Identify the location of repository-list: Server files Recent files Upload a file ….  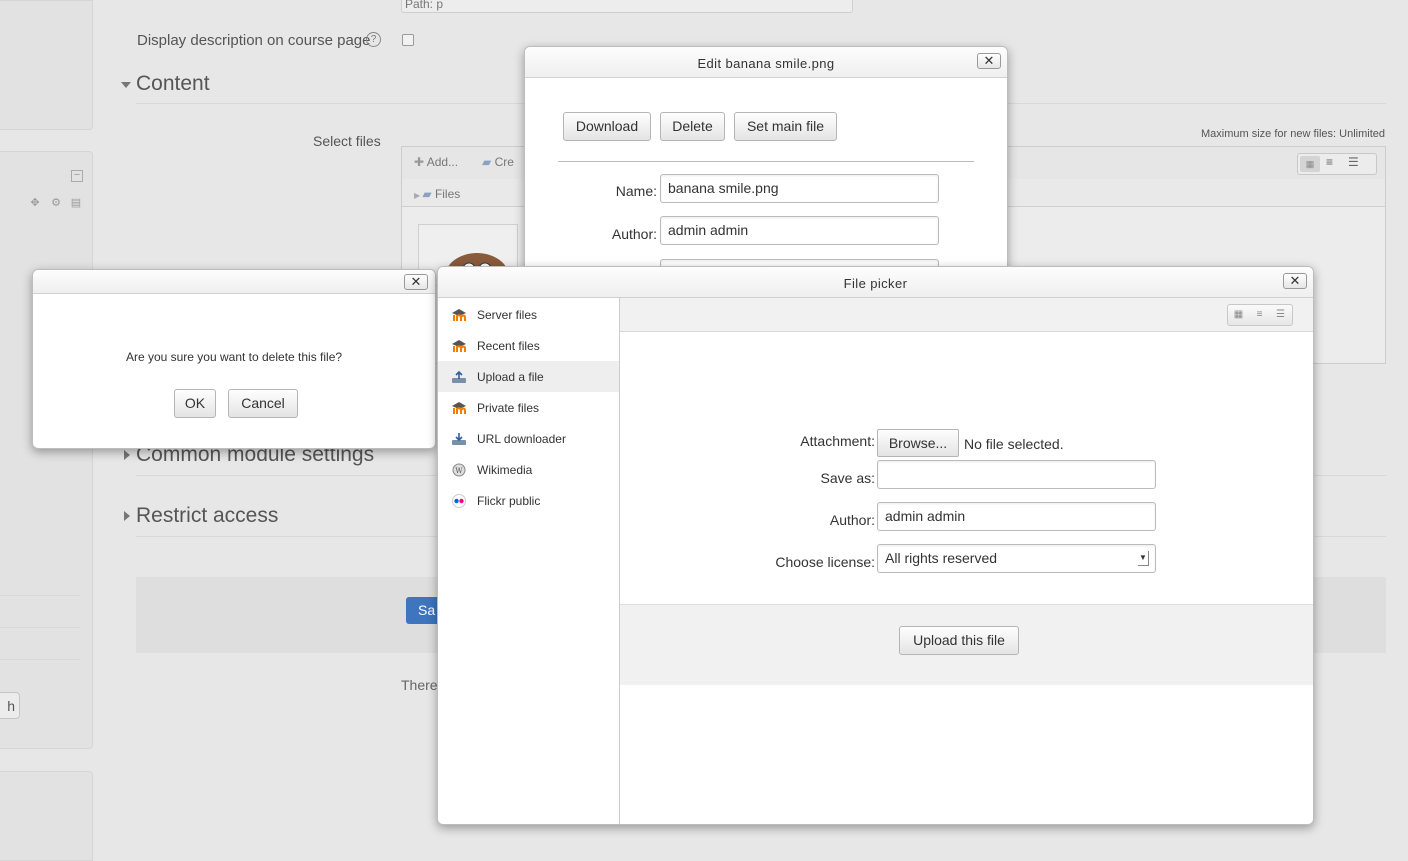
(529, 561).